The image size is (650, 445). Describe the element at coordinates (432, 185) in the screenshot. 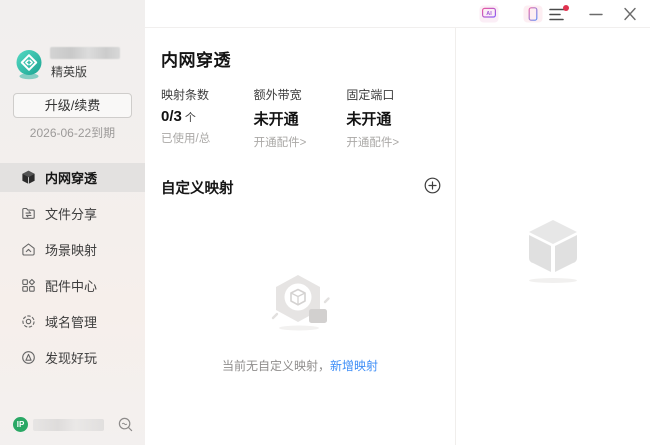

I see `add-mapping-icon` at that location.